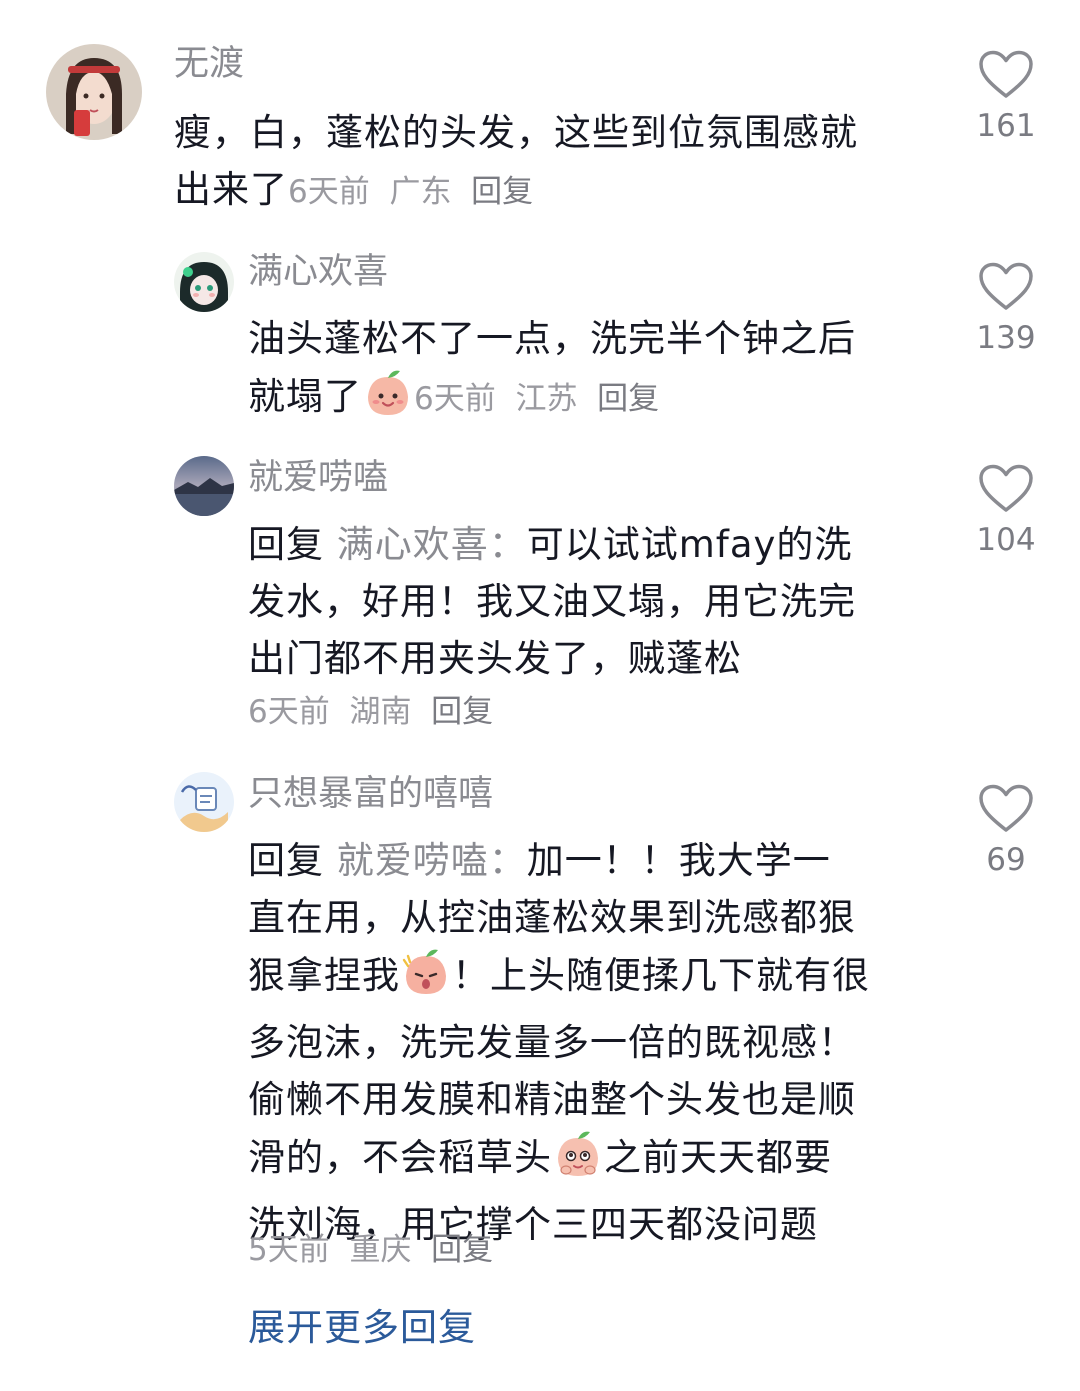 Image resolution: width=1080 pixels, height=1391 pixels. I want to click on comment-region: 广东, so click(420, 192).